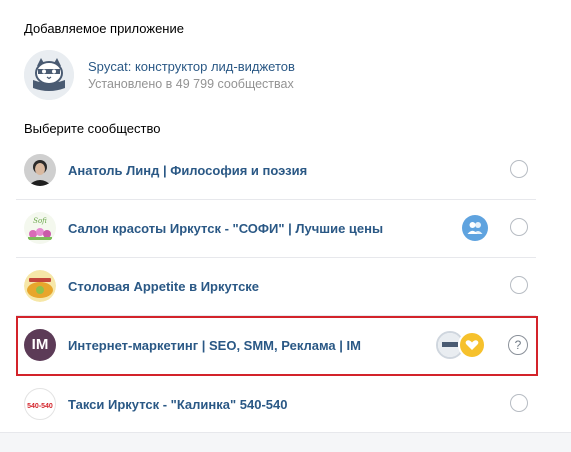 The height and width of the screenshot is (452, 571). What do you see at coordinates (277, 346) in the screenshot?
I see `selection-highlight-frame` at bounding box center [277, 346].